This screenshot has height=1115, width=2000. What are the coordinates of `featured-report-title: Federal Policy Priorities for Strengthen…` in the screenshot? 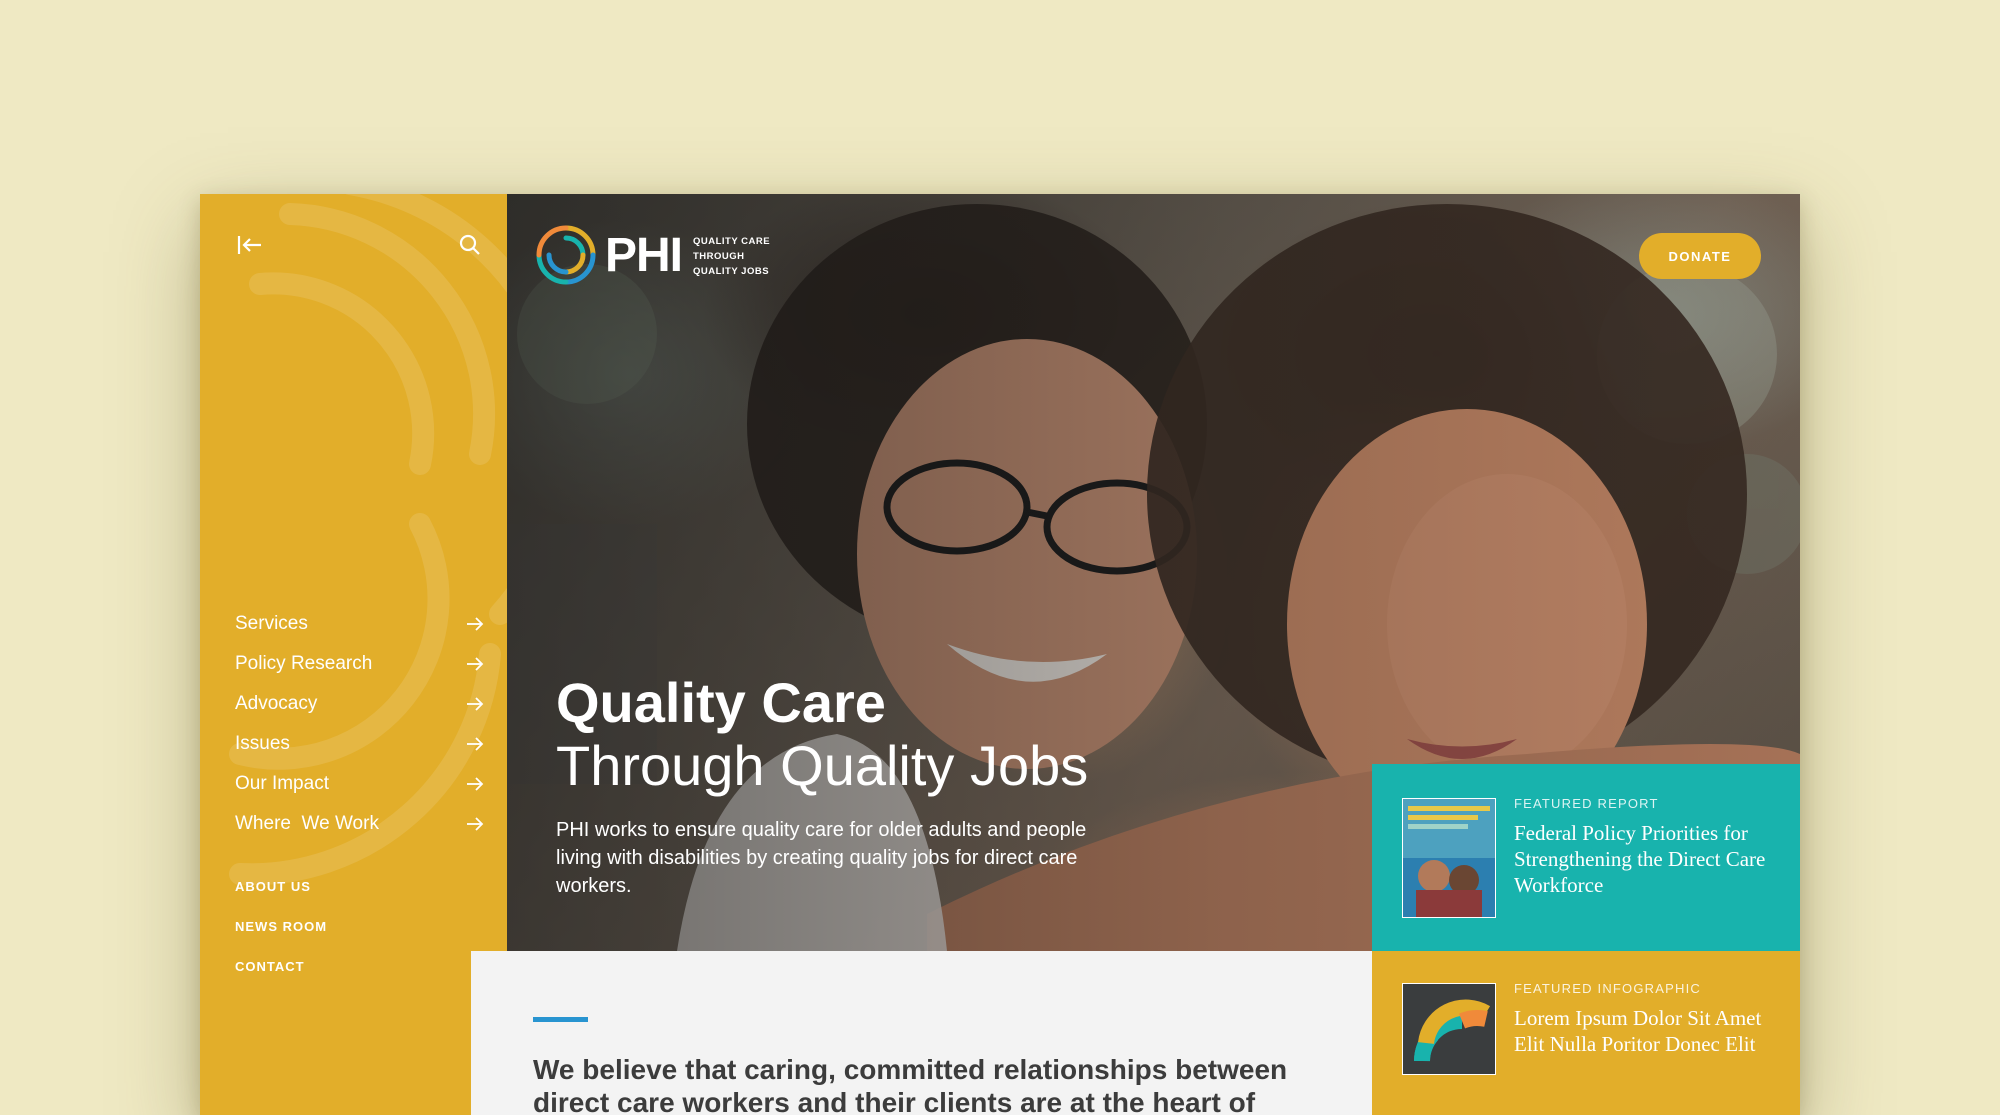 It's located at (1644, 859).